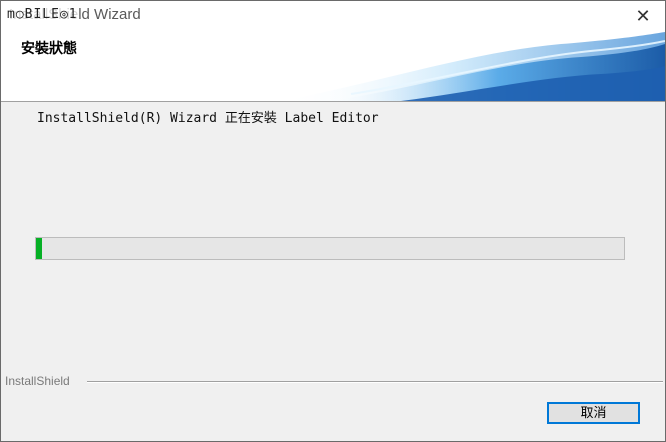  Describe the element at coordinates (643, 17) in the screenshot. I see `close-icon: ✕` at that location.